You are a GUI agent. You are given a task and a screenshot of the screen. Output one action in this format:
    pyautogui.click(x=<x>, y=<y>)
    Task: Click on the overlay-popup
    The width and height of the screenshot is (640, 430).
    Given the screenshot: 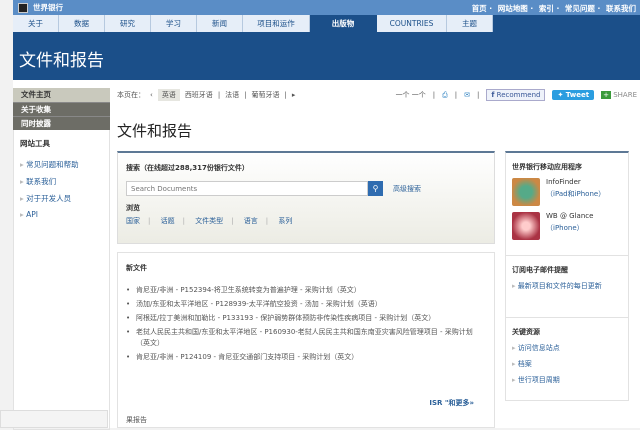 What is the action you would take?
    pyautogui.click(x=54, y=419)
    